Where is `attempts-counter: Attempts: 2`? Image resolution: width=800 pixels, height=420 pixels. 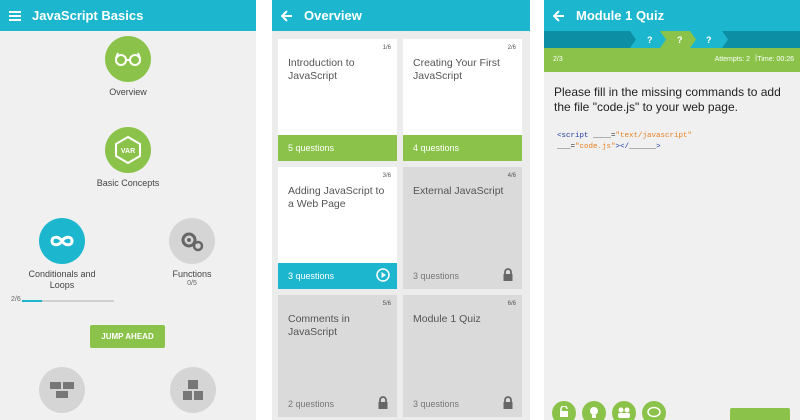
attempts-counter: Attempts: 2 is located at coordinates (732, 59).